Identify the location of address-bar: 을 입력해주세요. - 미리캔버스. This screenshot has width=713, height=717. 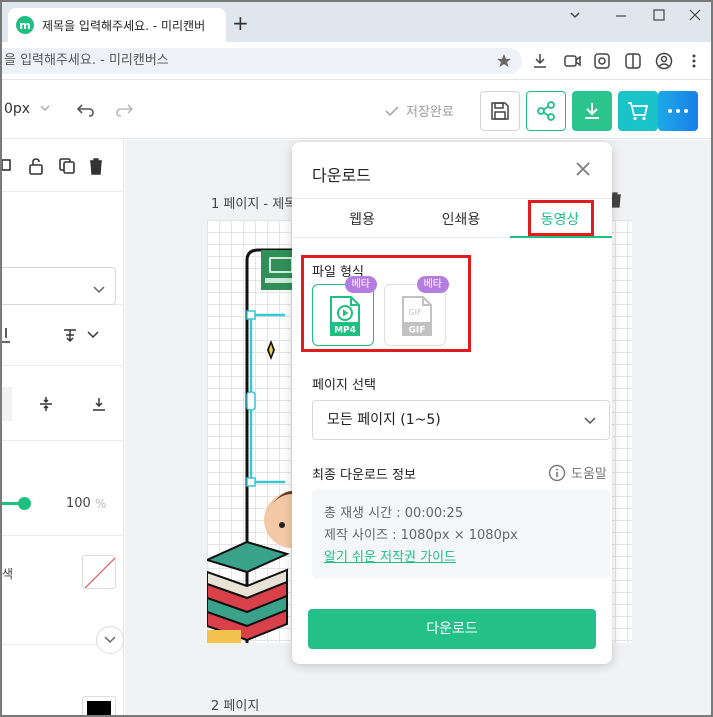
(356, 61).